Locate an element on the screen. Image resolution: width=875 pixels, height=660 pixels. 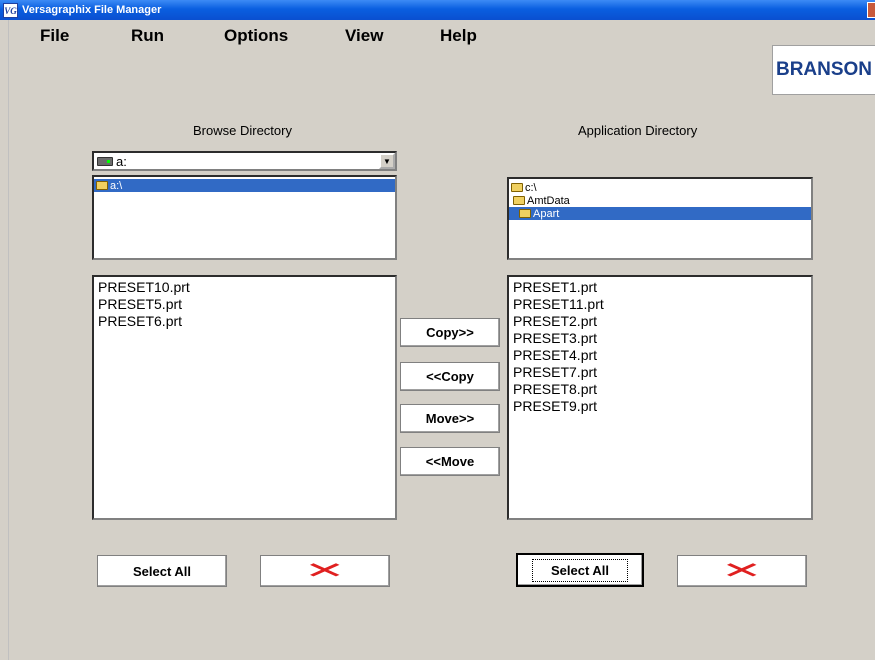
application-select-all-button: Select All is located at coordinates (580, 570).